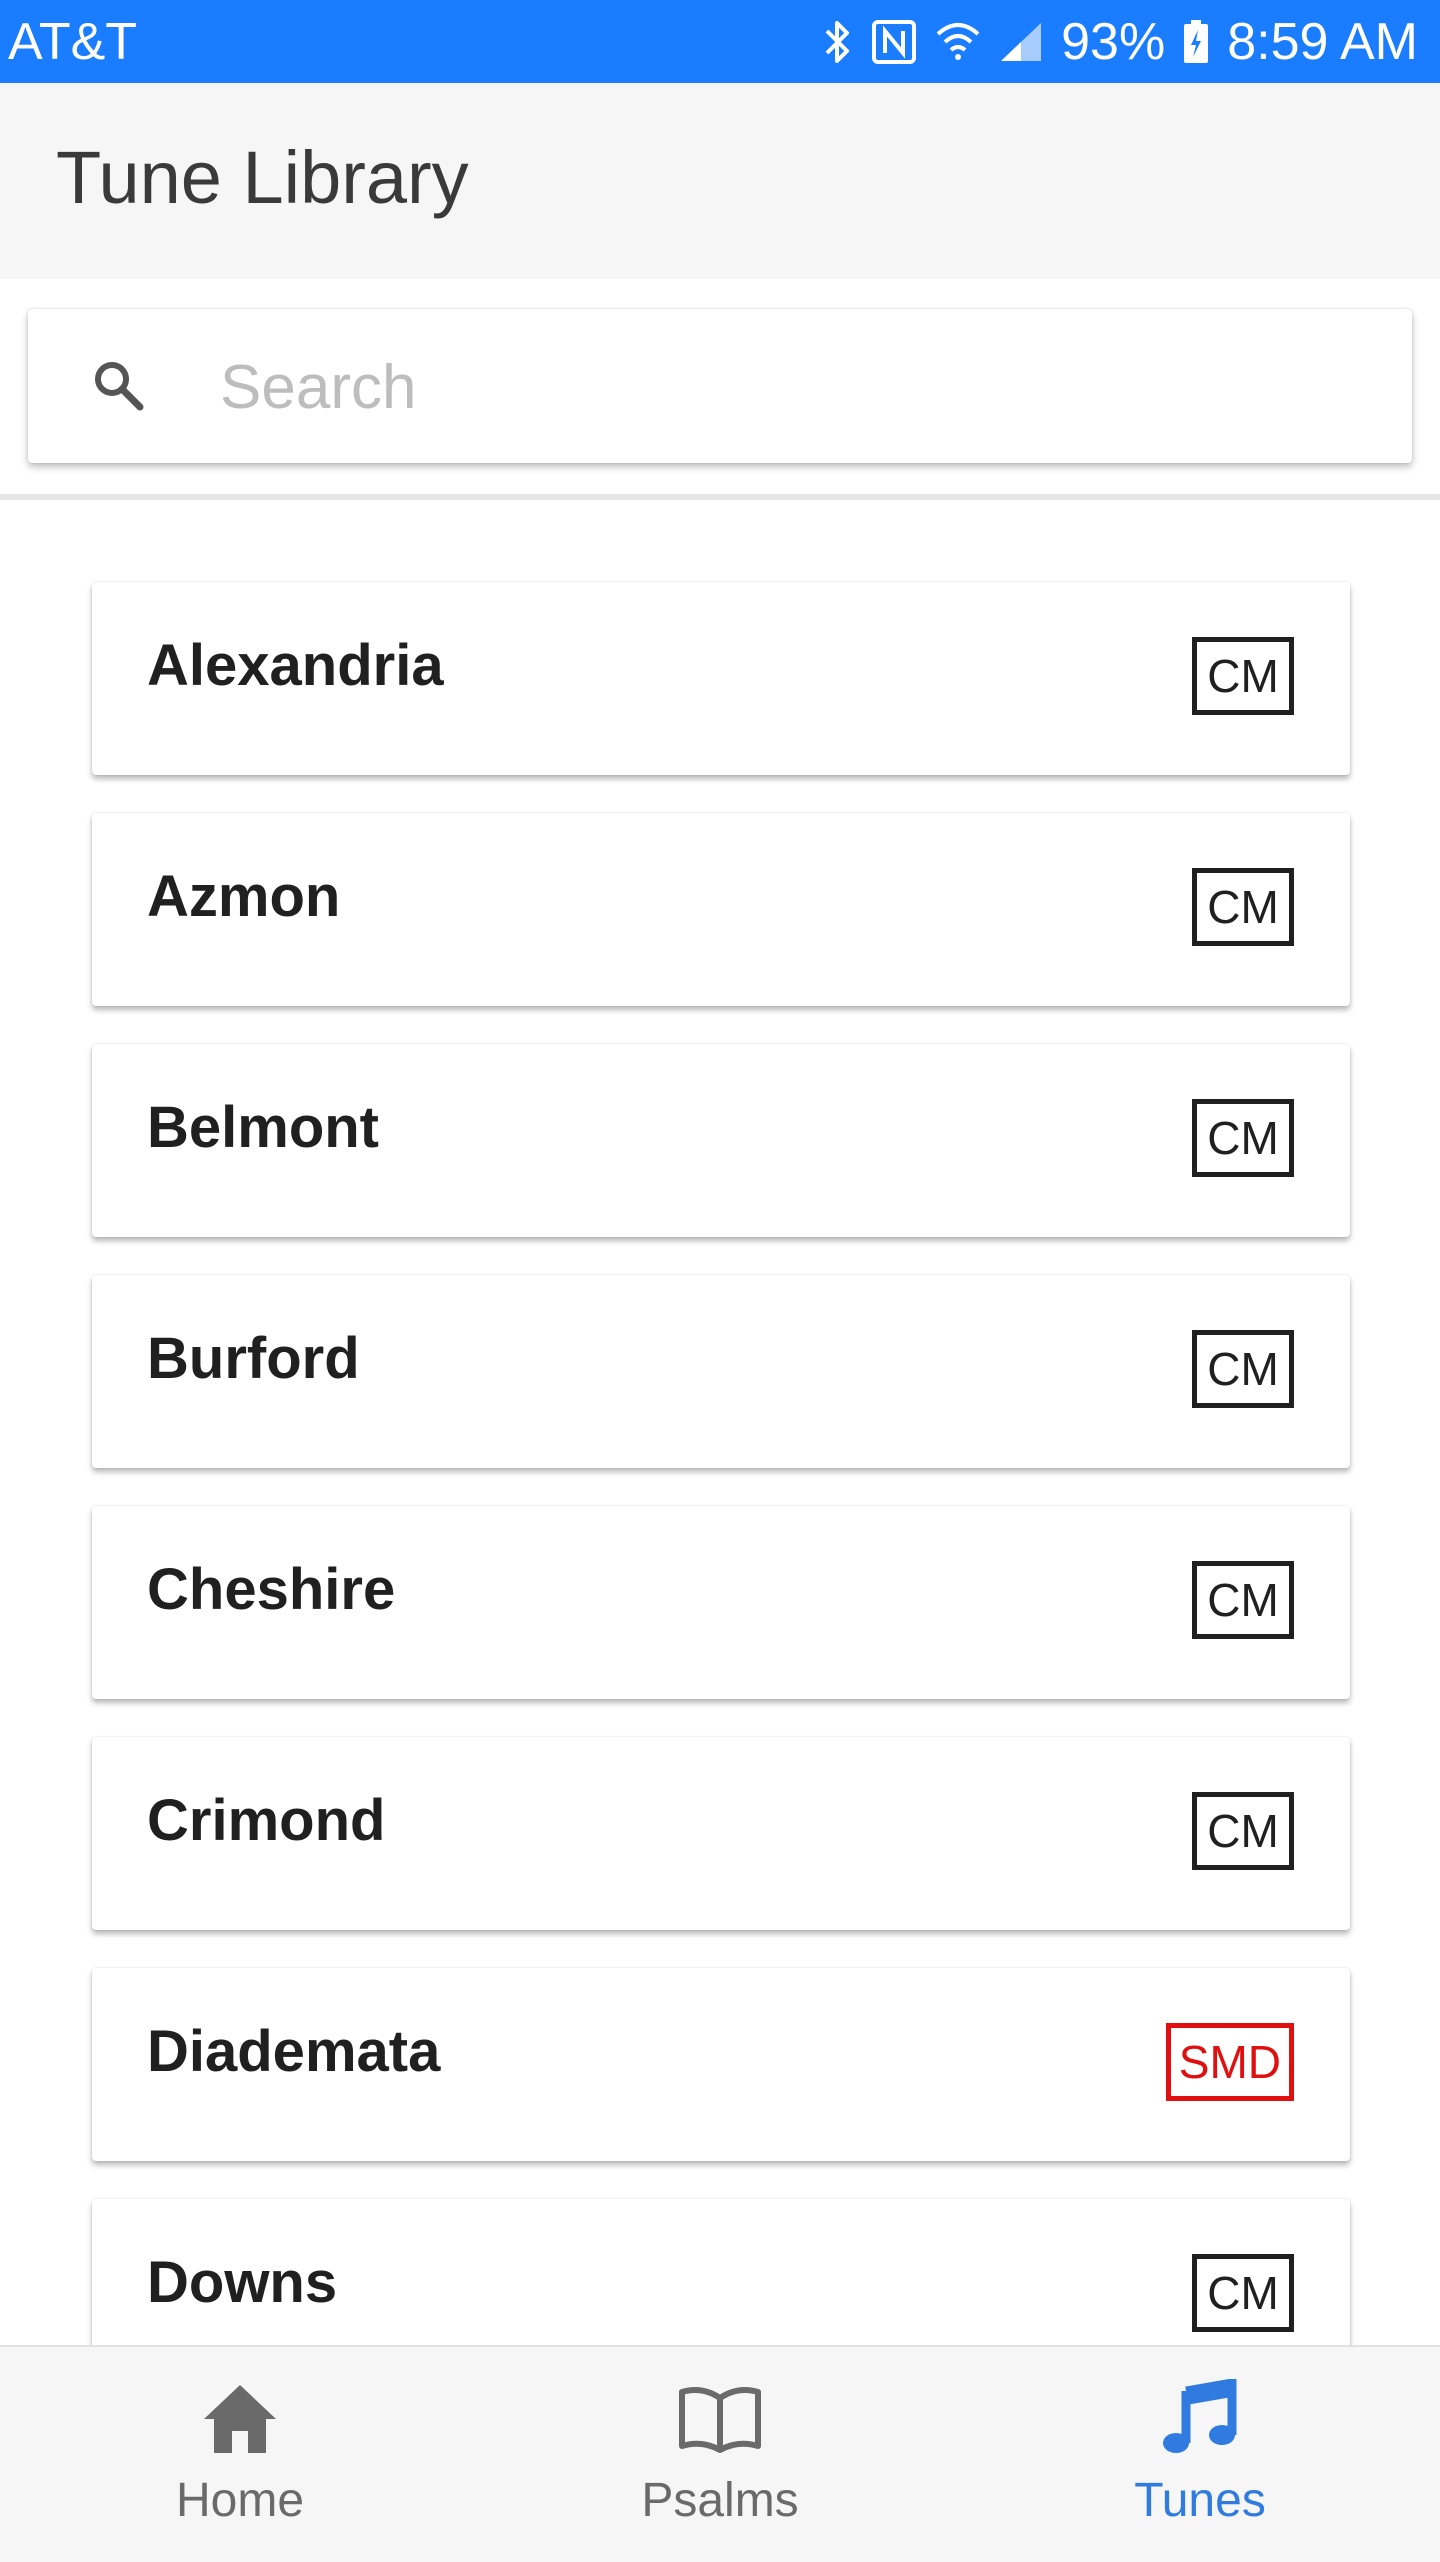 The height and width of the screenshot is (2562, 1440). I want to click on tune-name: Diademata, so click(294, 2051).